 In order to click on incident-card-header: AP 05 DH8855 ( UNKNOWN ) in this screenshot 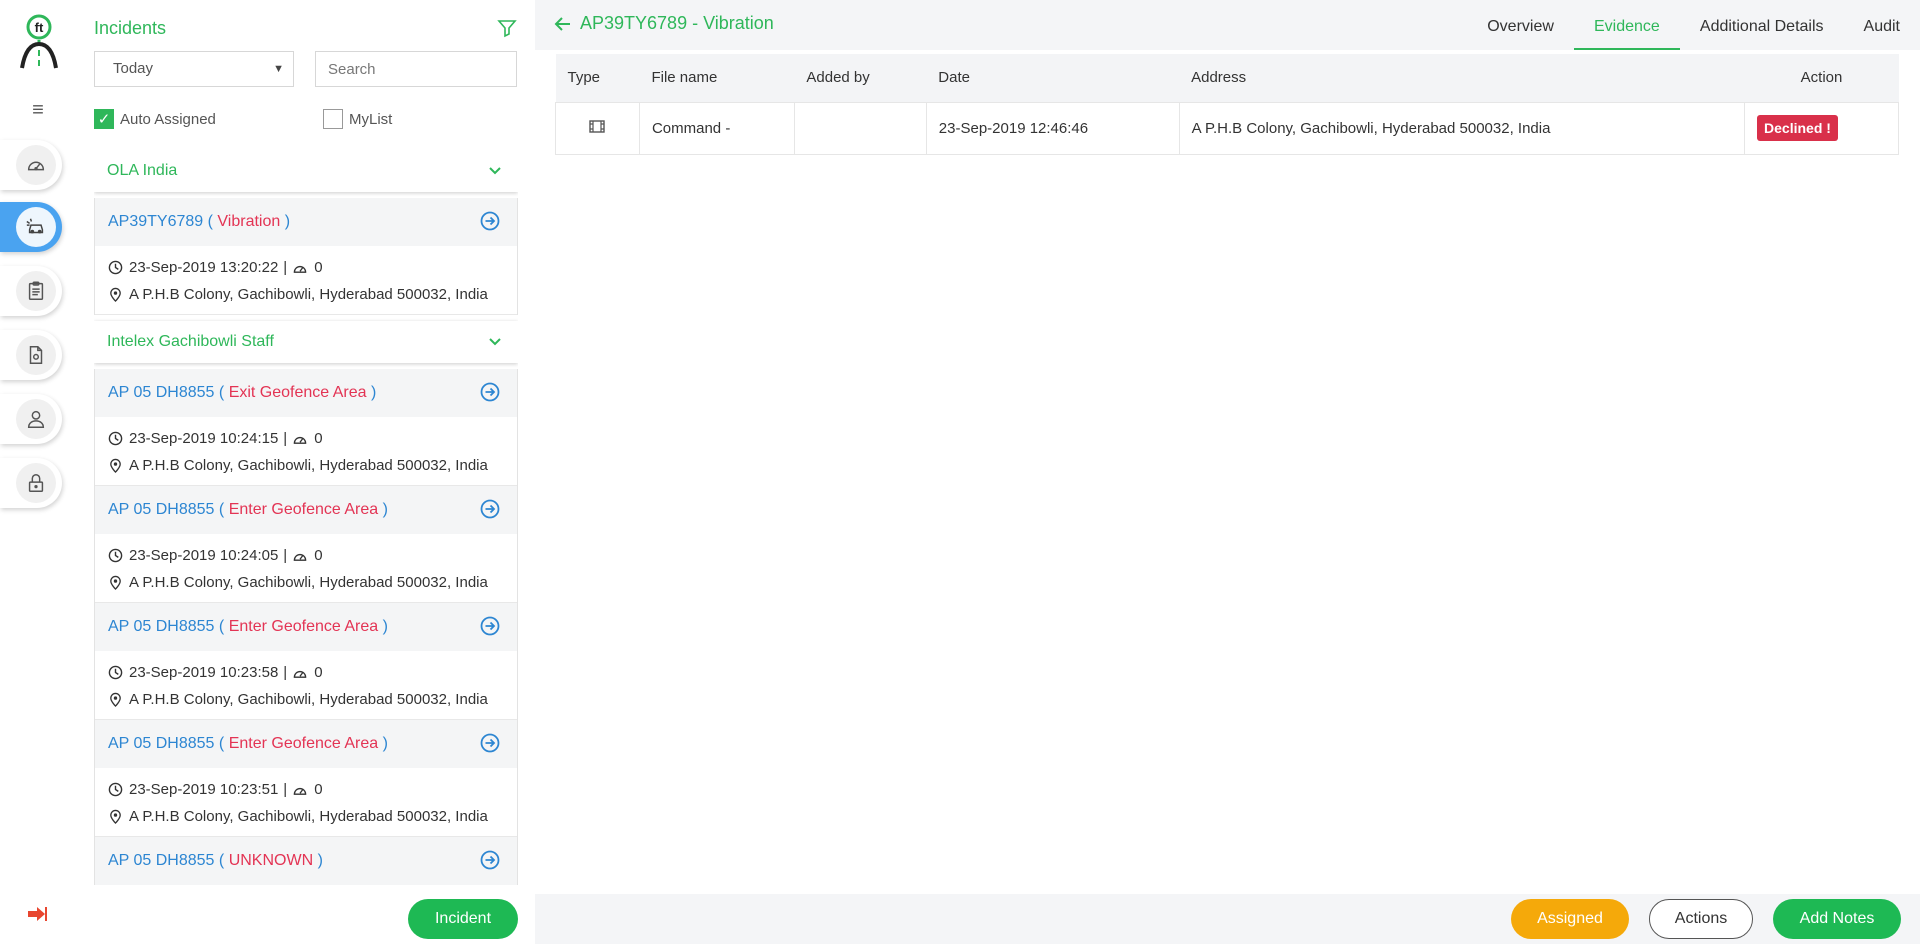, I will do `click(306, 861)`.